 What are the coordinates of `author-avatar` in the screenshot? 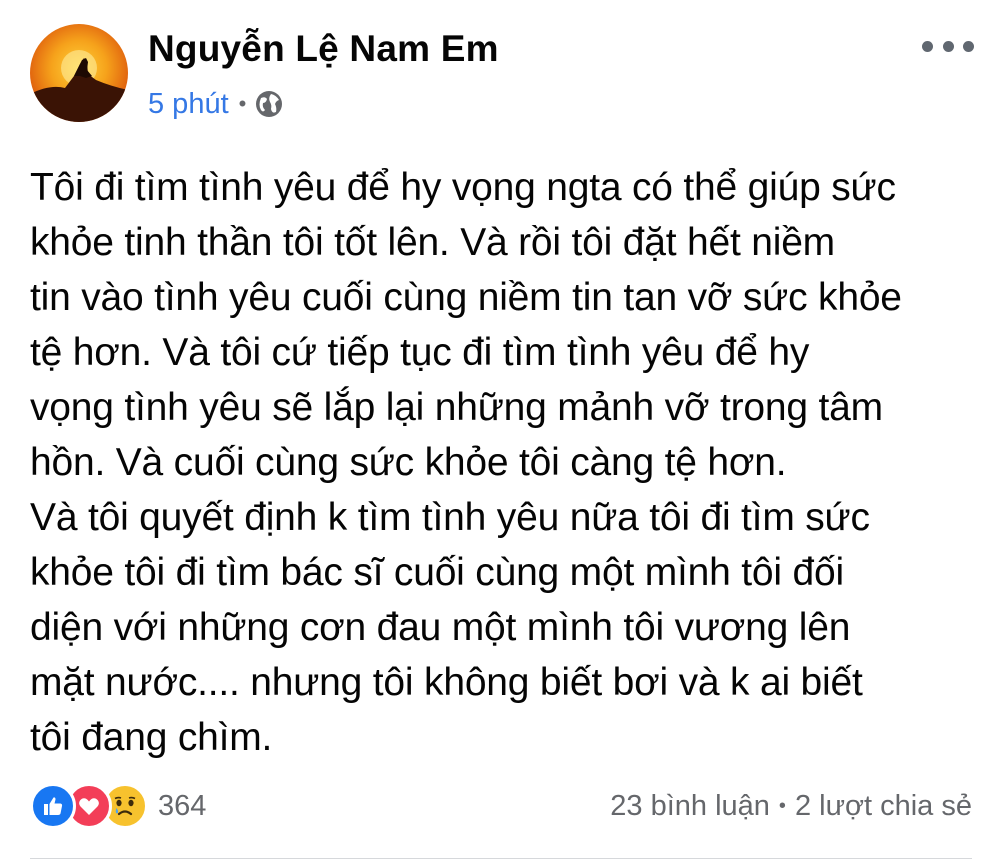 It's located at (79, 73).